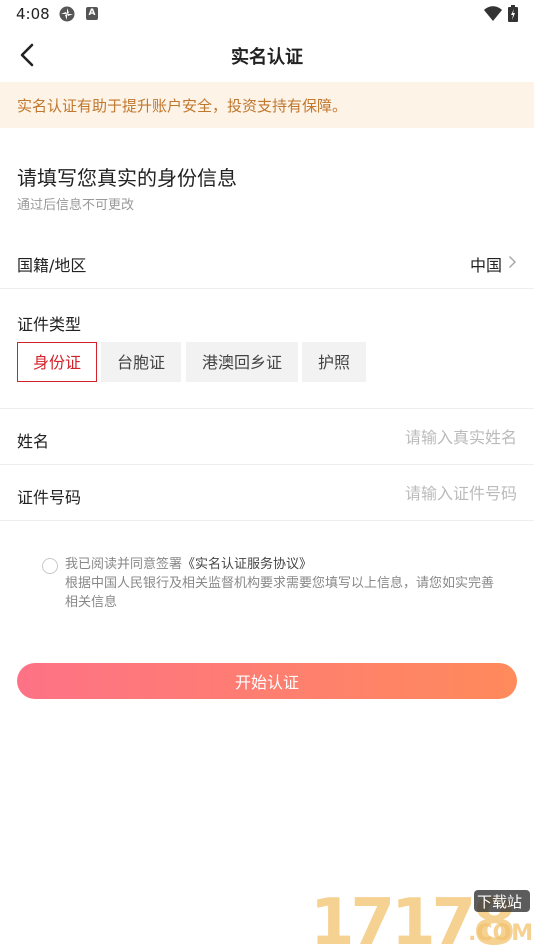 This screenshot has height=950, width=534. I want to click on watermark-logo: 17178 下载站 .COM, so click(421, 917).